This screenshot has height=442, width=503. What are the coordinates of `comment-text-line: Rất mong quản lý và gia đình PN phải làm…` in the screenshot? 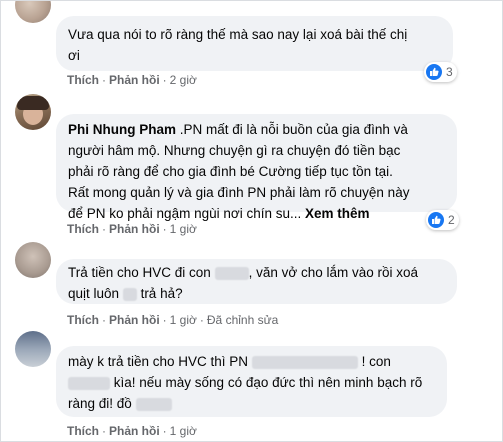 It's located at (239, 192).